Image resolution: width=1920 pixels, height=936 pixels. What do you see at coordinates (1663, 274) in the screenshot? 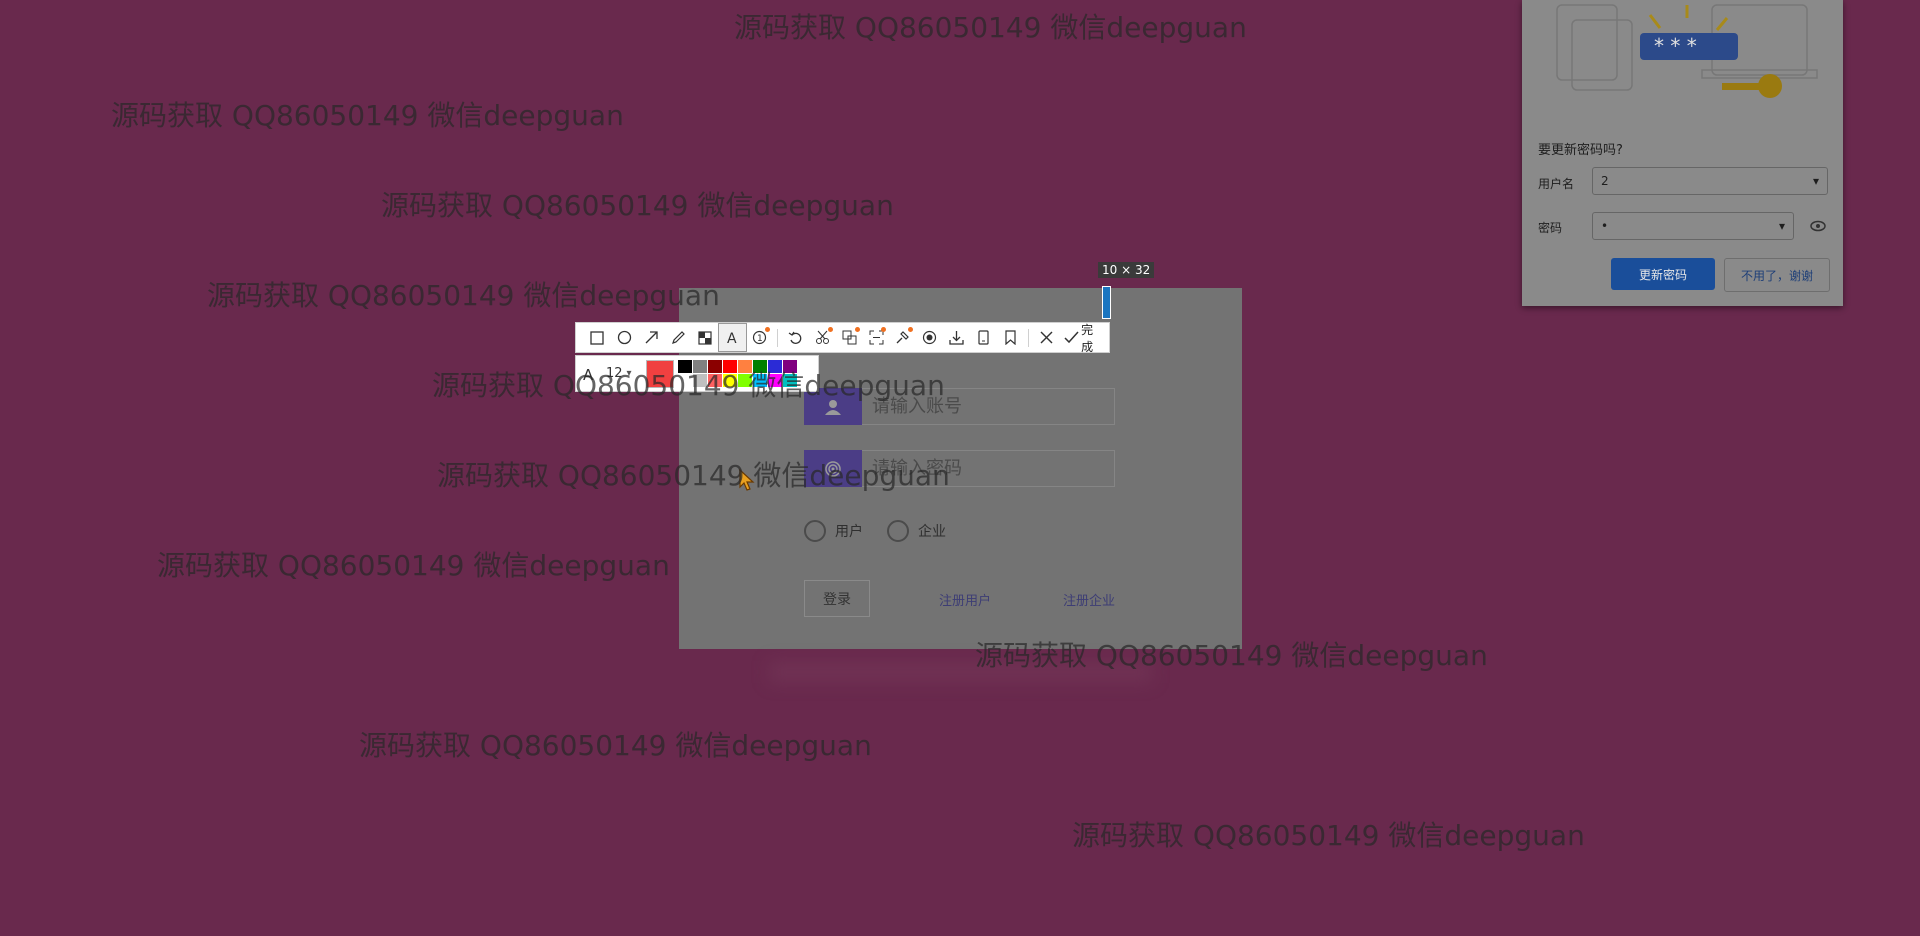
I see `update-password-button: 更新密码` at bounding box center [1663, 274].